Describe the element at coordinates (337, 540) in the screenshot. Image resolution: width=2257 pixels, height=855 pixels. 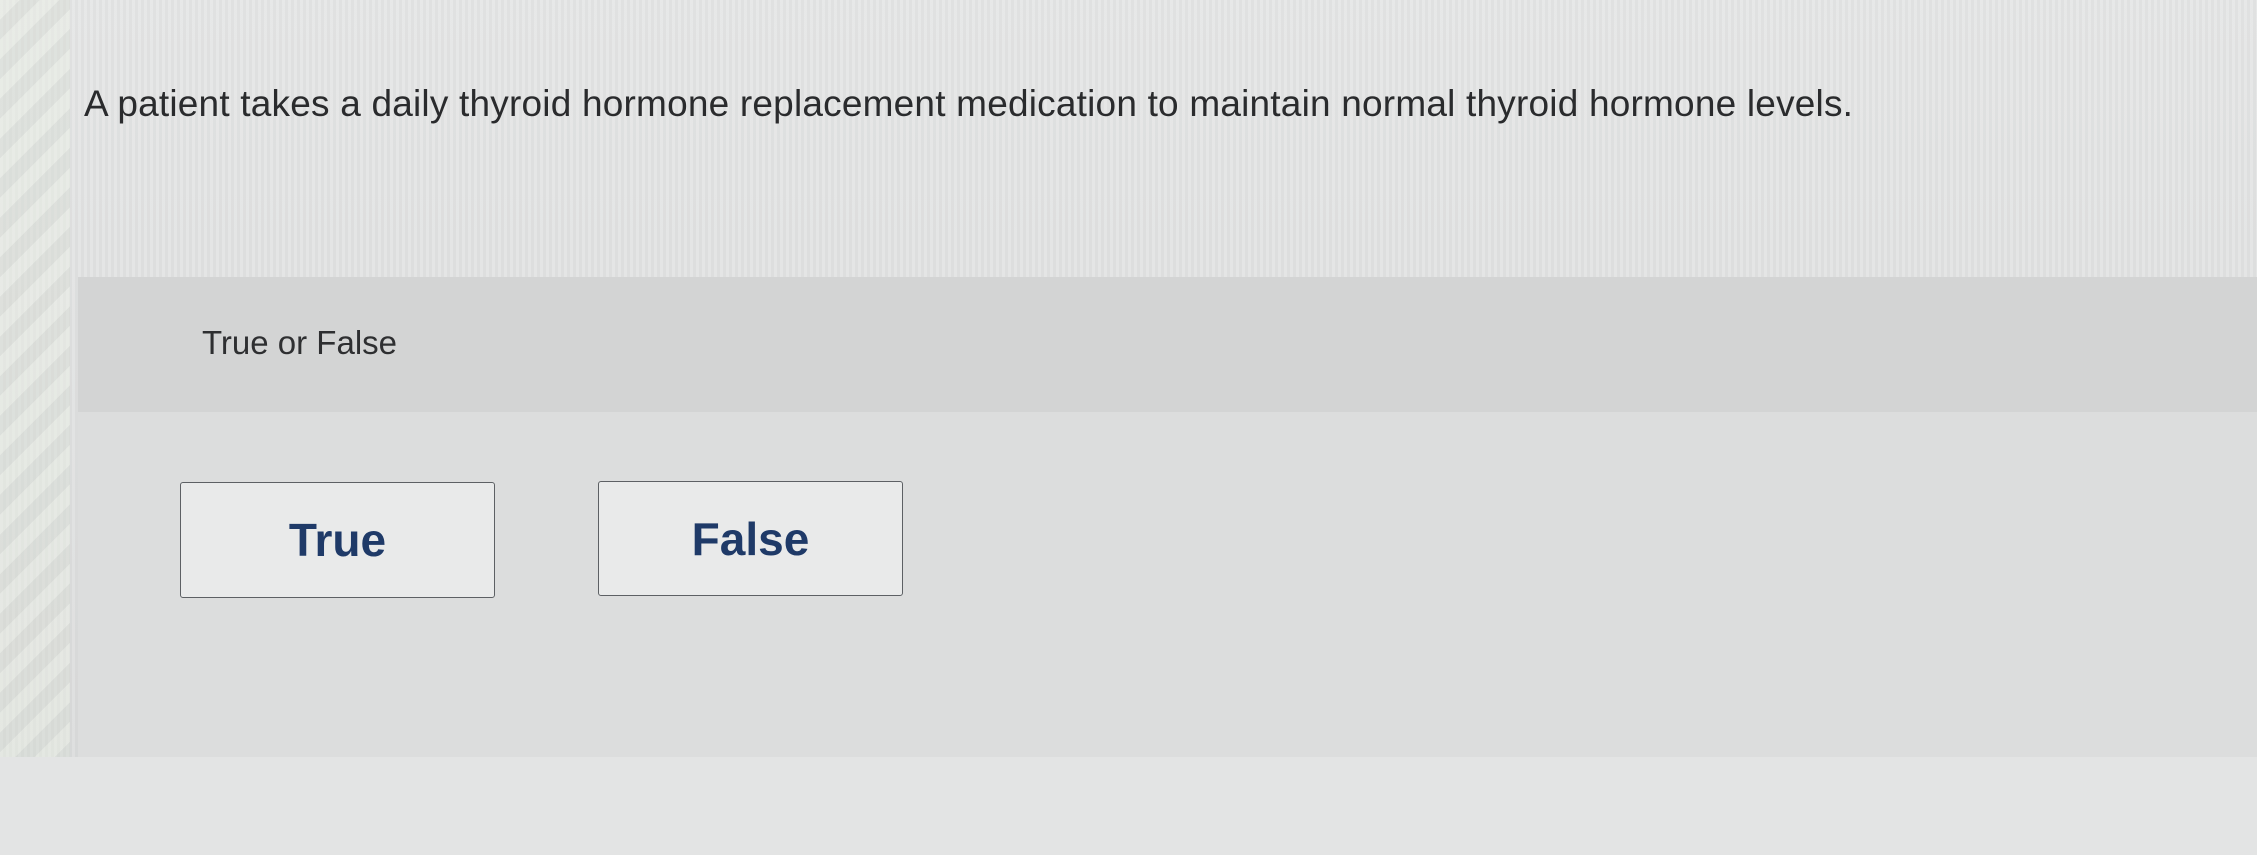
I see `true-button: True` at that location.